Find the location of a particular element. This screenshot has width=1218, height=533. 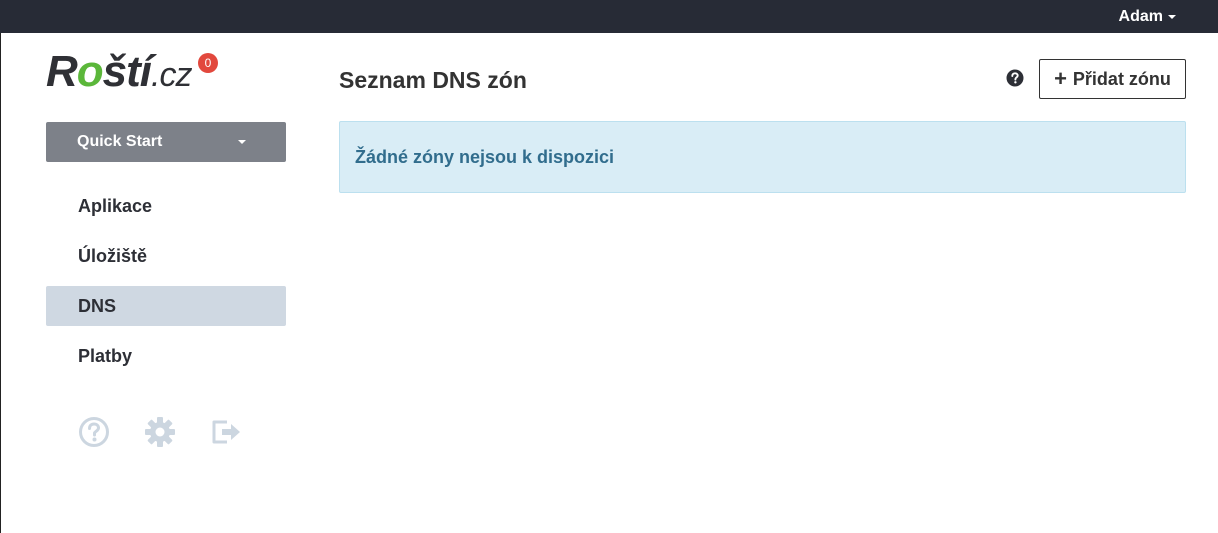

logo: Roští.cz is located at coordinates (136, 70).